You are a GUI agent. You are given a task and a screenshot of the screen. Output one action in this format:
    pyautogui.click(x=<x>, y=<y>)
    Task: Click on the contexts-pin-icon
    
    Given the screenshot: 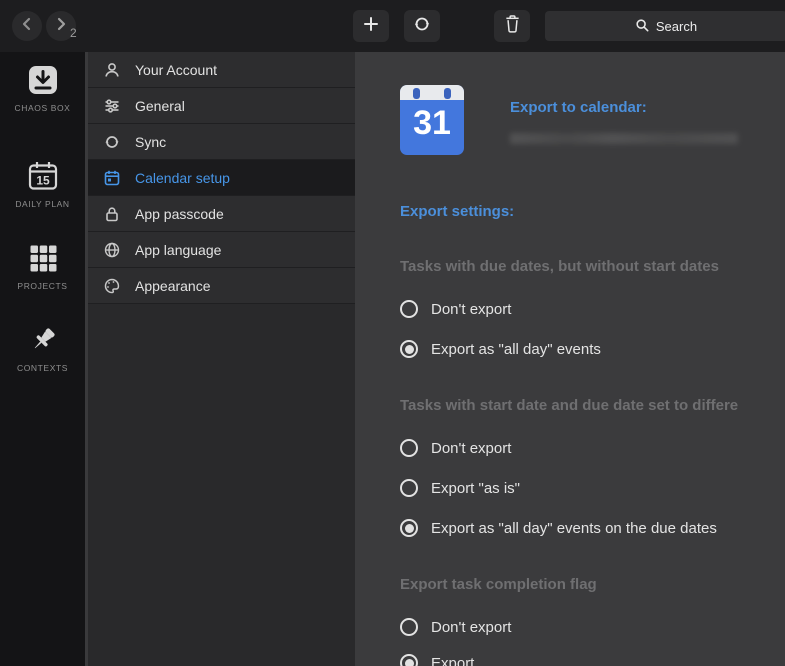 What is the action you would take?
    pyautogui.click(x=42, y=340)
    